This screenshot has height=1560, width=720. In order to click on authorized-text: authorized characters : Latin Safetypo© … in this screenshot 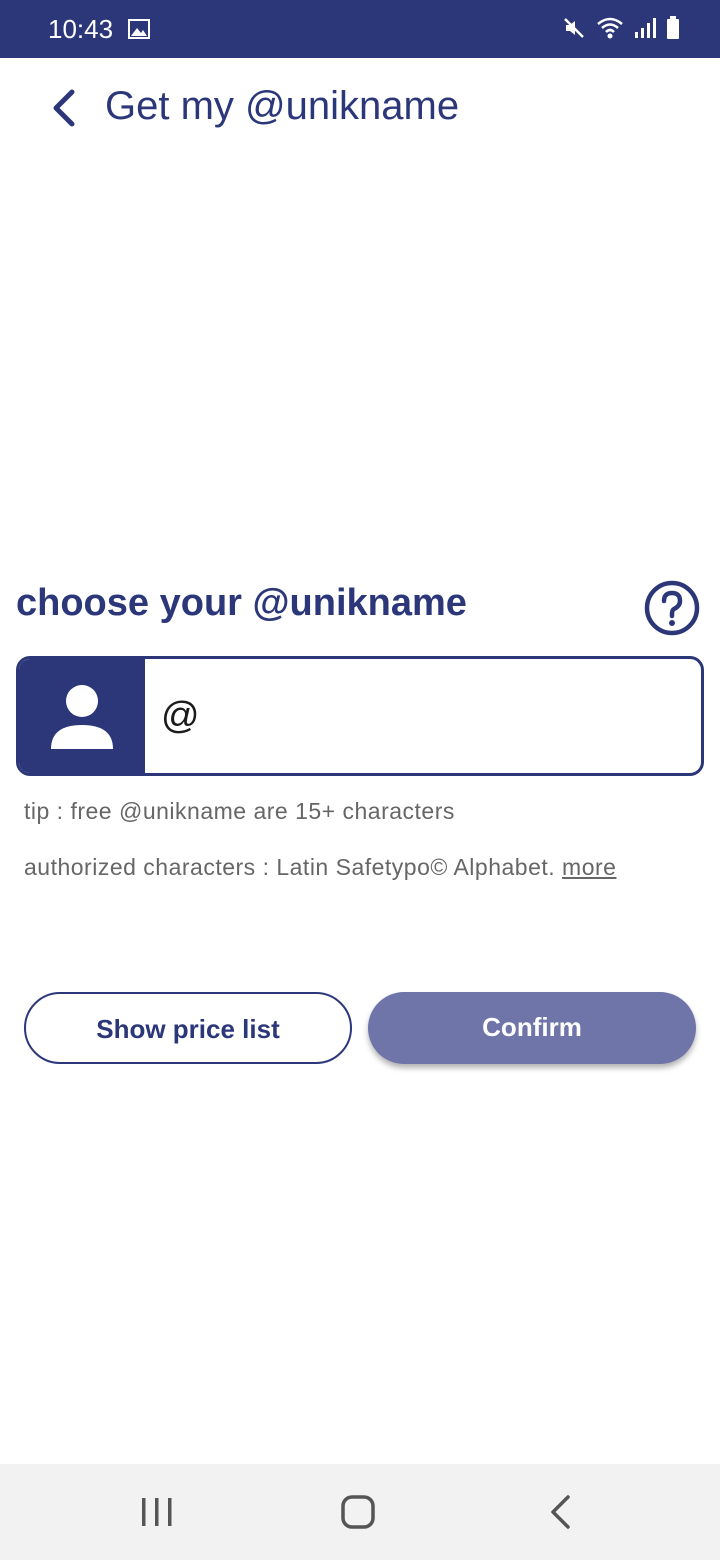, I will do `click(290, 867)`.